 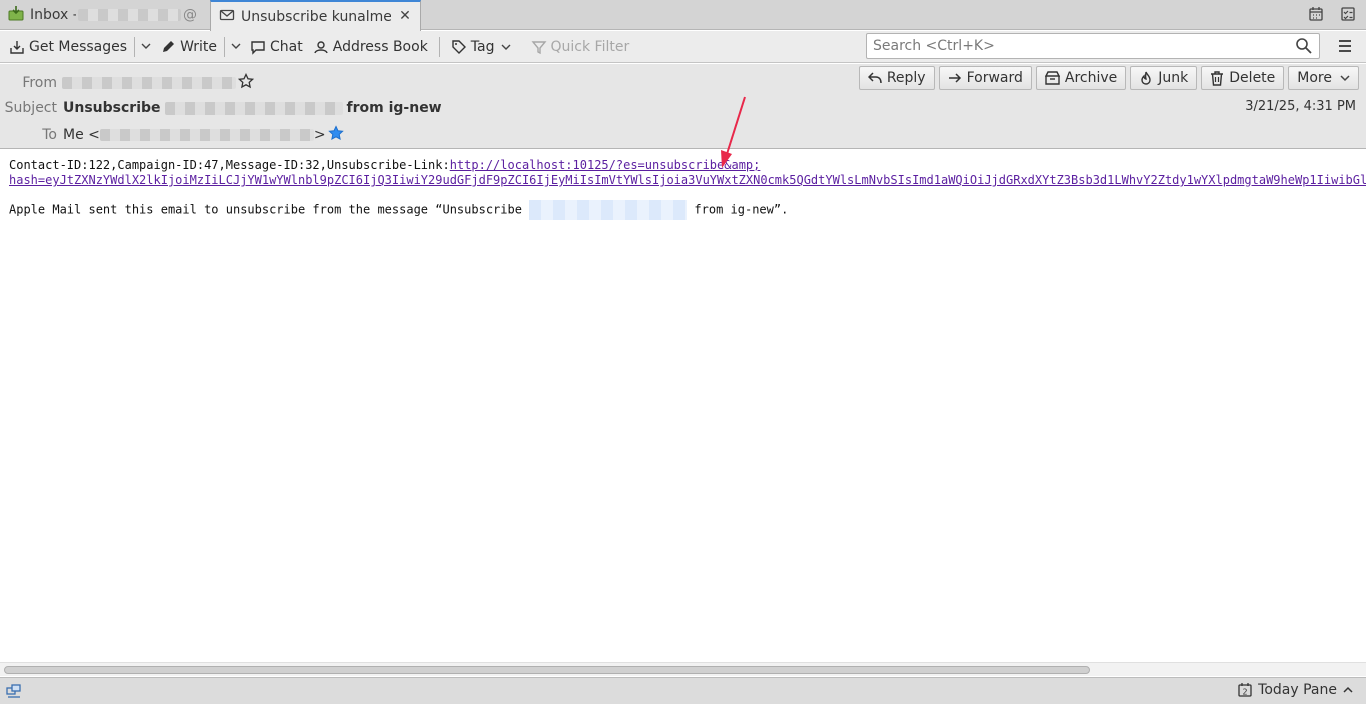 I want to click on quick-filter-button: Quick Filter, so click(x=580, y=47).